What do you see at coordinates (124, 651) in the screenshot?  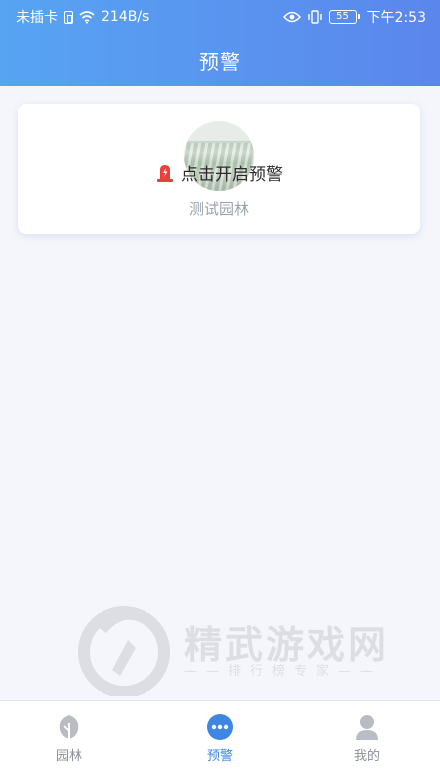 I see `watermark-logo-icon` at bounding box center [124, 651].